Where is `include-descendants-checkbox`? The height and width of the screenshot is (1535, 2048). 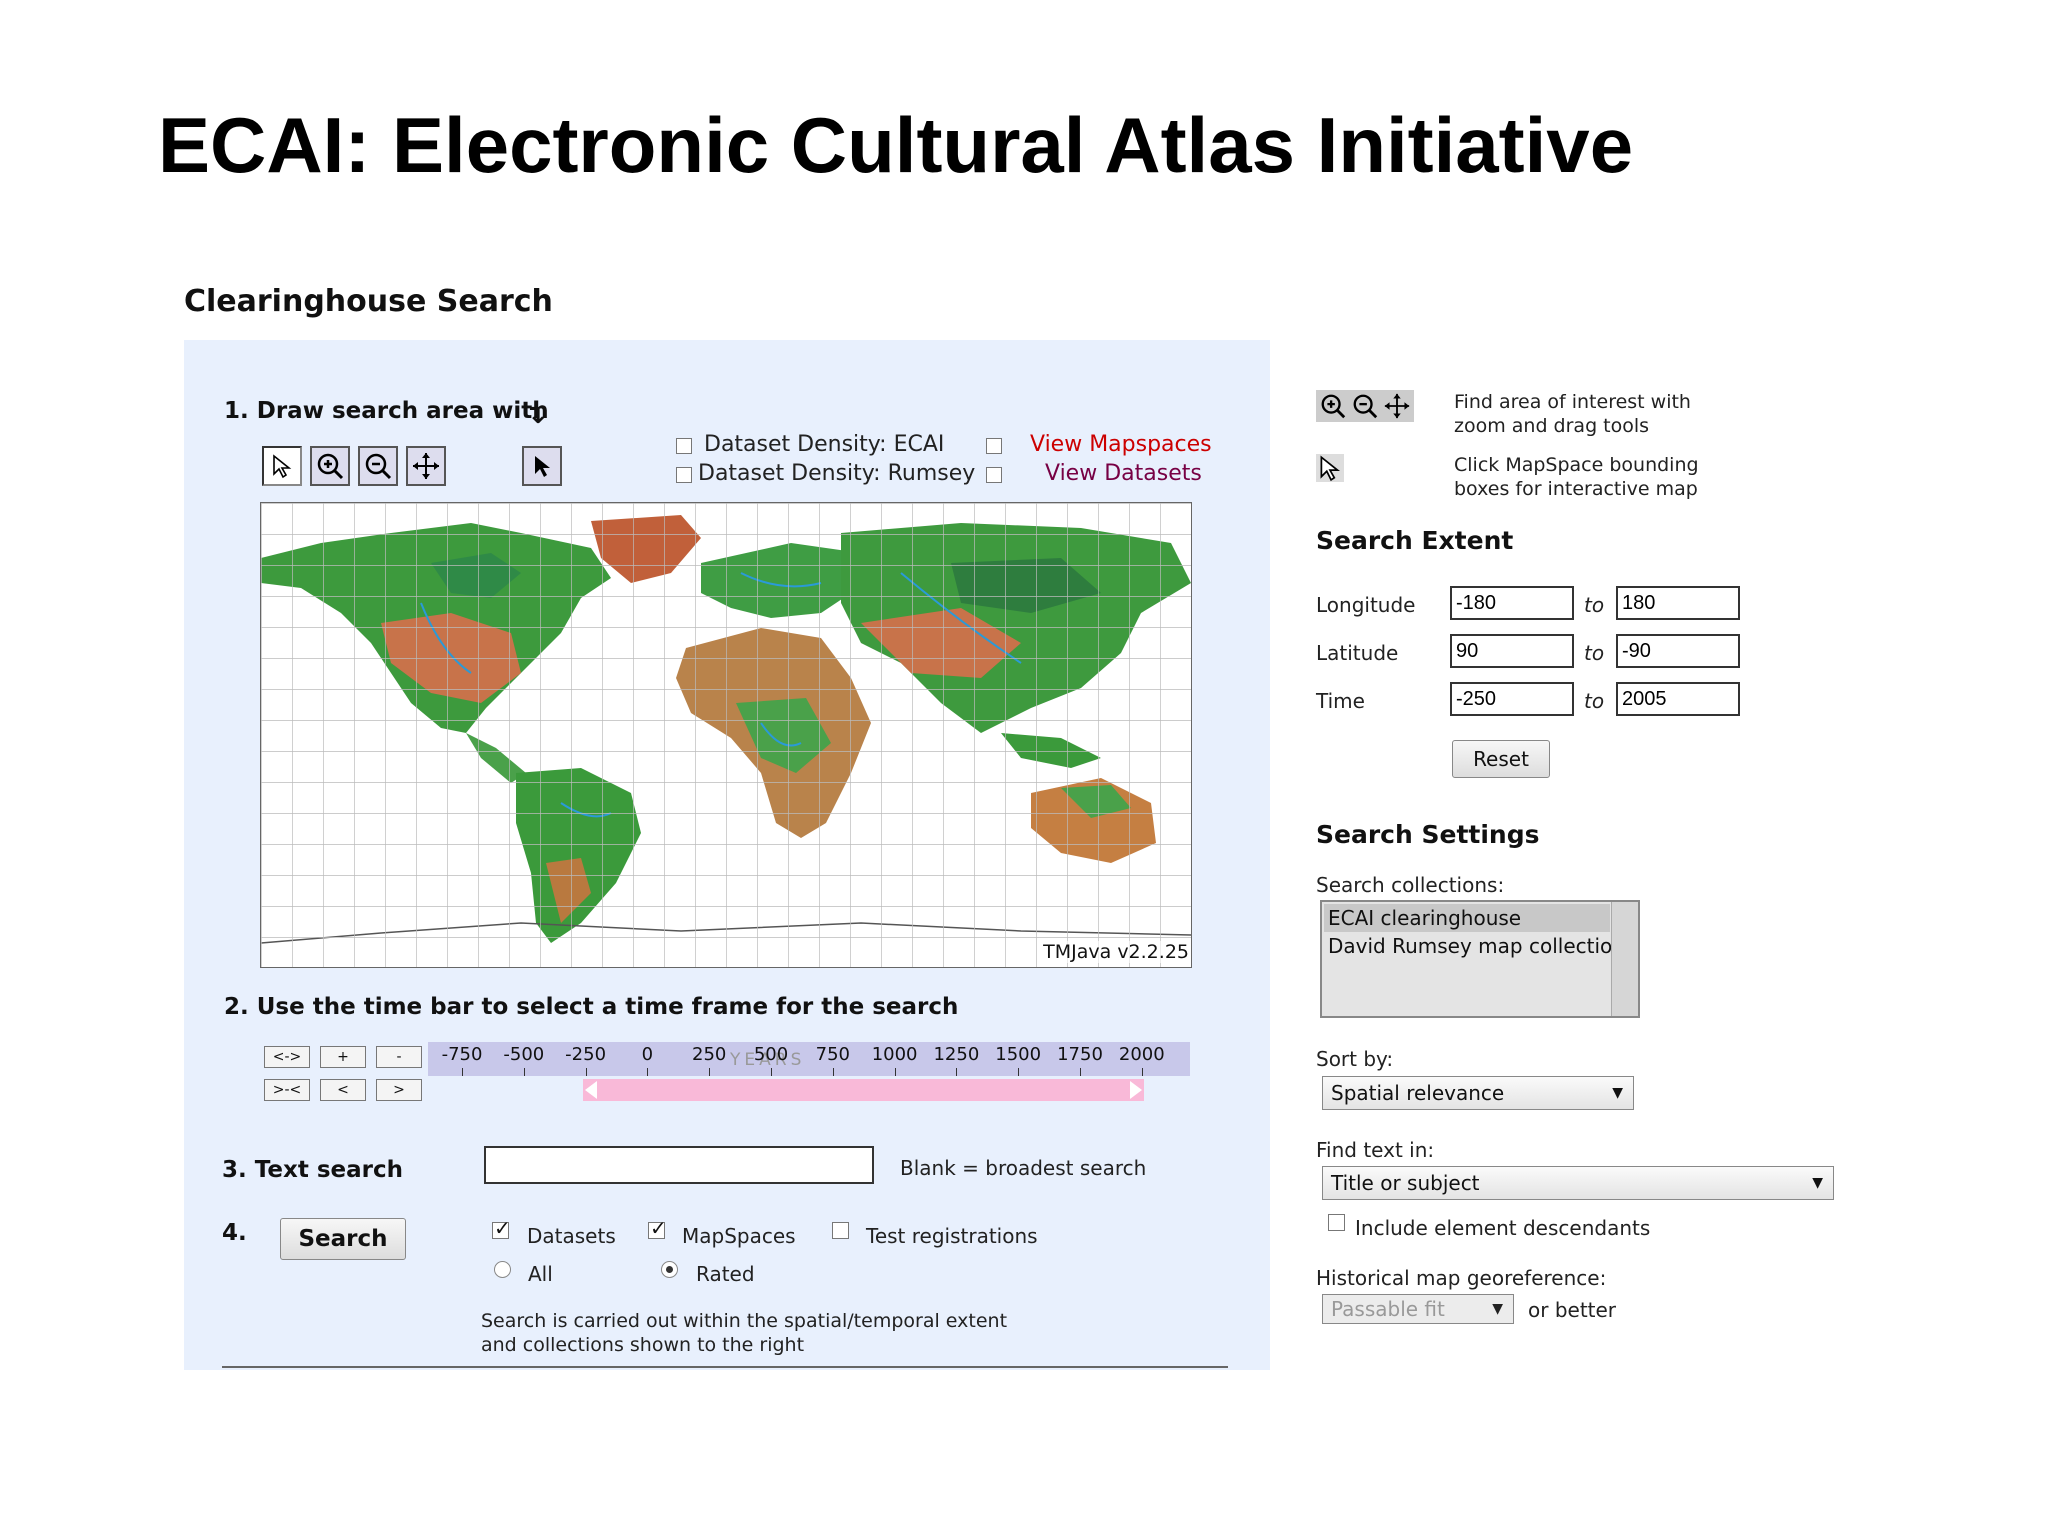 include-descendants-checkbox is located at coordinates (1336, 1222).